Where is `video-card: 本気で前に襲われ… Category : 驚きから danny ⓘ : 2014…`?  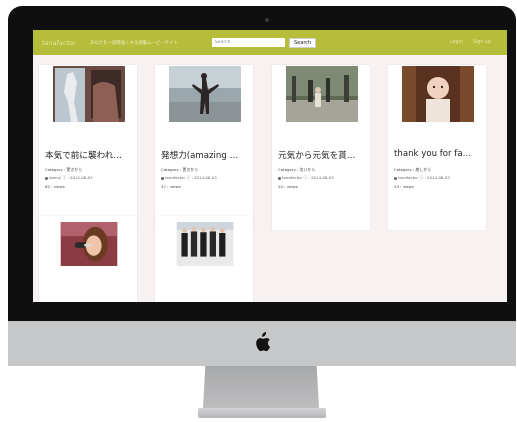 video-card: 本気で前に襲われ… Category : 驚きから danny ⓘ : 2014… is located at coordinates (88, 147).